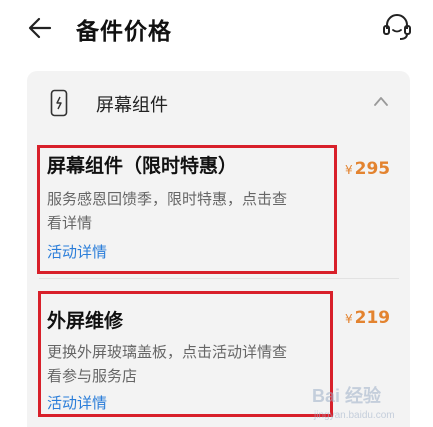 This screenshot has width=433, height=427. Describe the element at coordinates (59, 103) in the screenshot. I see `phone-icon` at that location.